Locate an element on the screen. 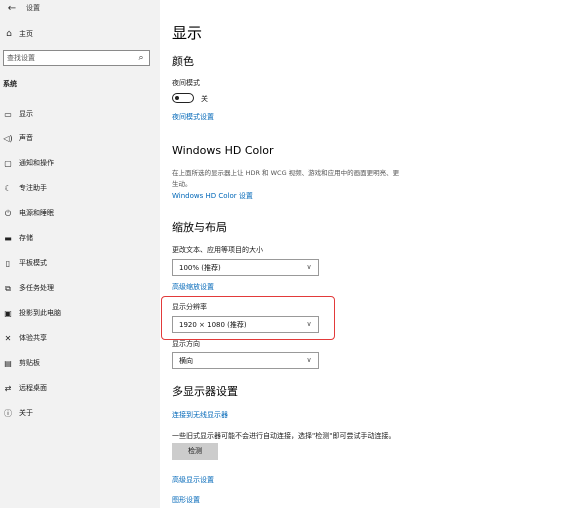 Image resolution: width=588 pixels, height=508 pixels. sidebar-item-label: 投影到此电脑 is located at coordinates (40, 313).